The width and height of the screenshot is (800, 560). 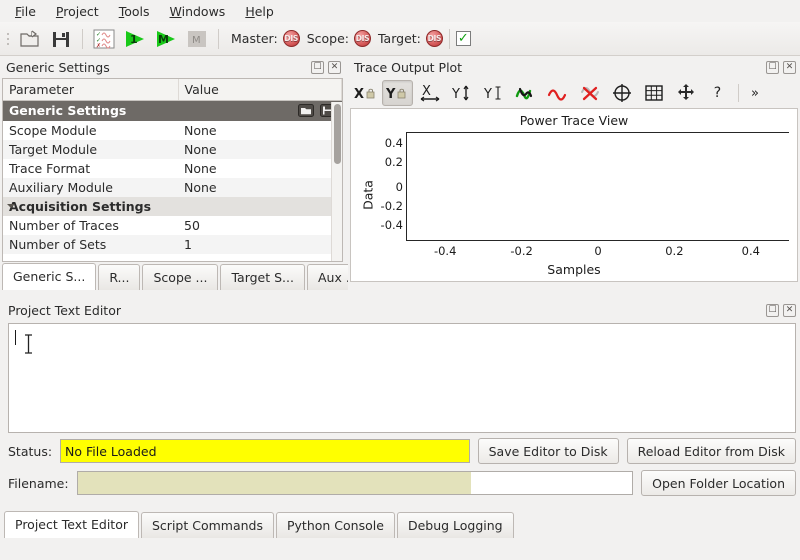 What do you see at coordinates (38, 483) in the screenshot?
I see `filename-label: Filename:` at bounding box center [38, 483].